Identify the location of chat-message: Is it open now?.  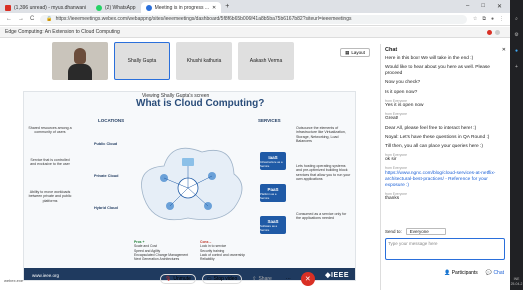
(401, 92).